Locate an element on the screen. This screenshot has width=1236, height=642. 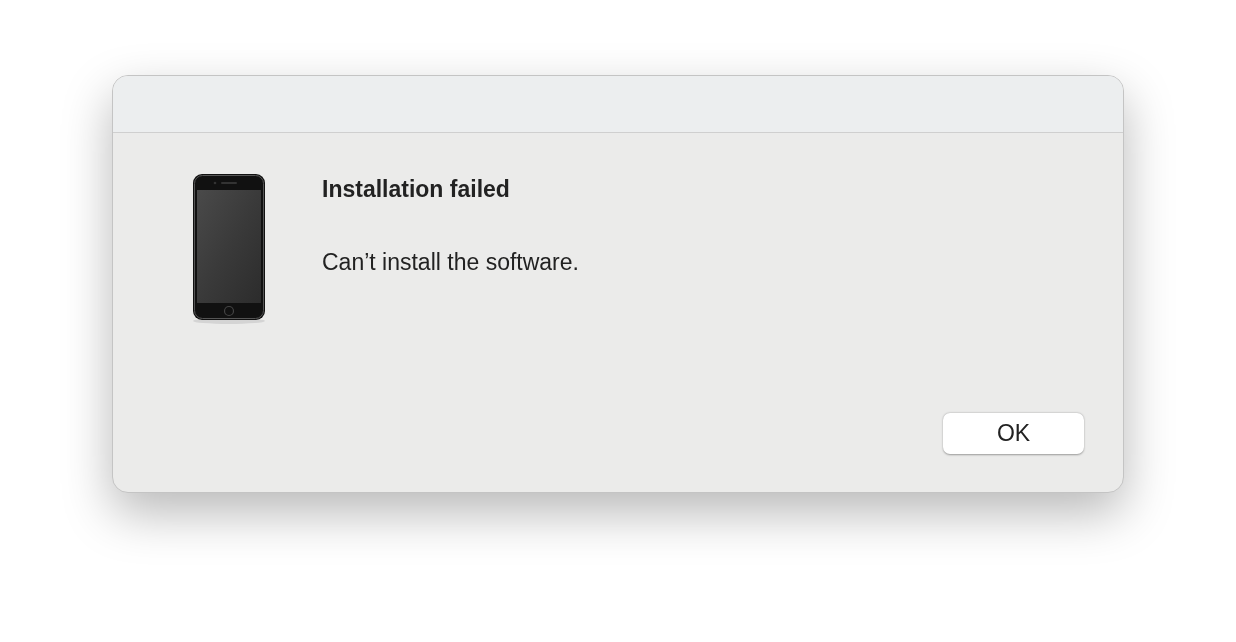
dialog-message: Can’t install the software. is located at coordinates (451, 262).